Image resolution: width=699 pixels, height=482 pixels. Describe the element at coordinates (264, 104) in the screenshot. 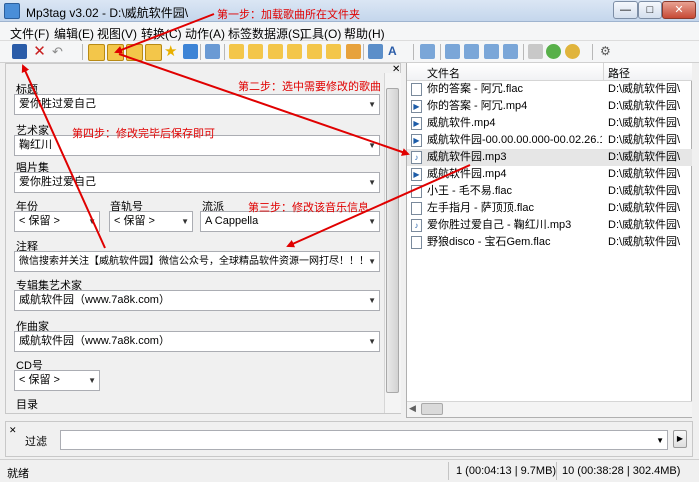

I see `arrow-step2` at that location.